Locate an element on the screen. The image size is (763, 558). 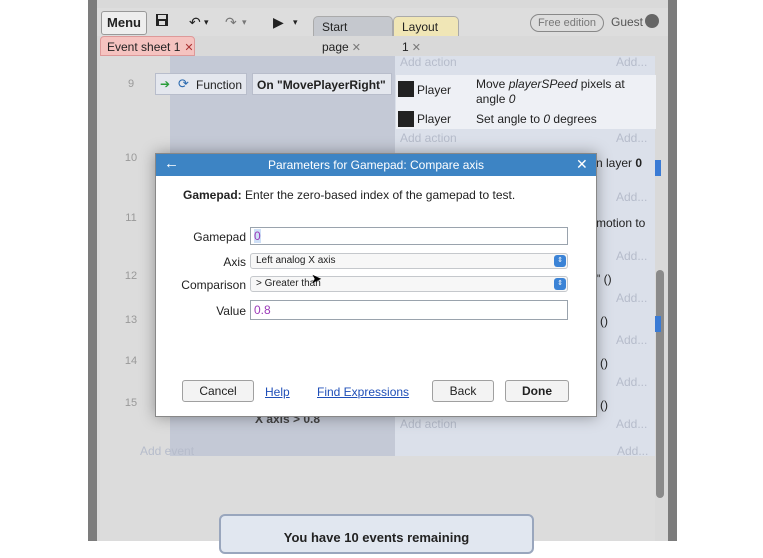
gamepad-field: 0 is located at coordinates (409, 236).